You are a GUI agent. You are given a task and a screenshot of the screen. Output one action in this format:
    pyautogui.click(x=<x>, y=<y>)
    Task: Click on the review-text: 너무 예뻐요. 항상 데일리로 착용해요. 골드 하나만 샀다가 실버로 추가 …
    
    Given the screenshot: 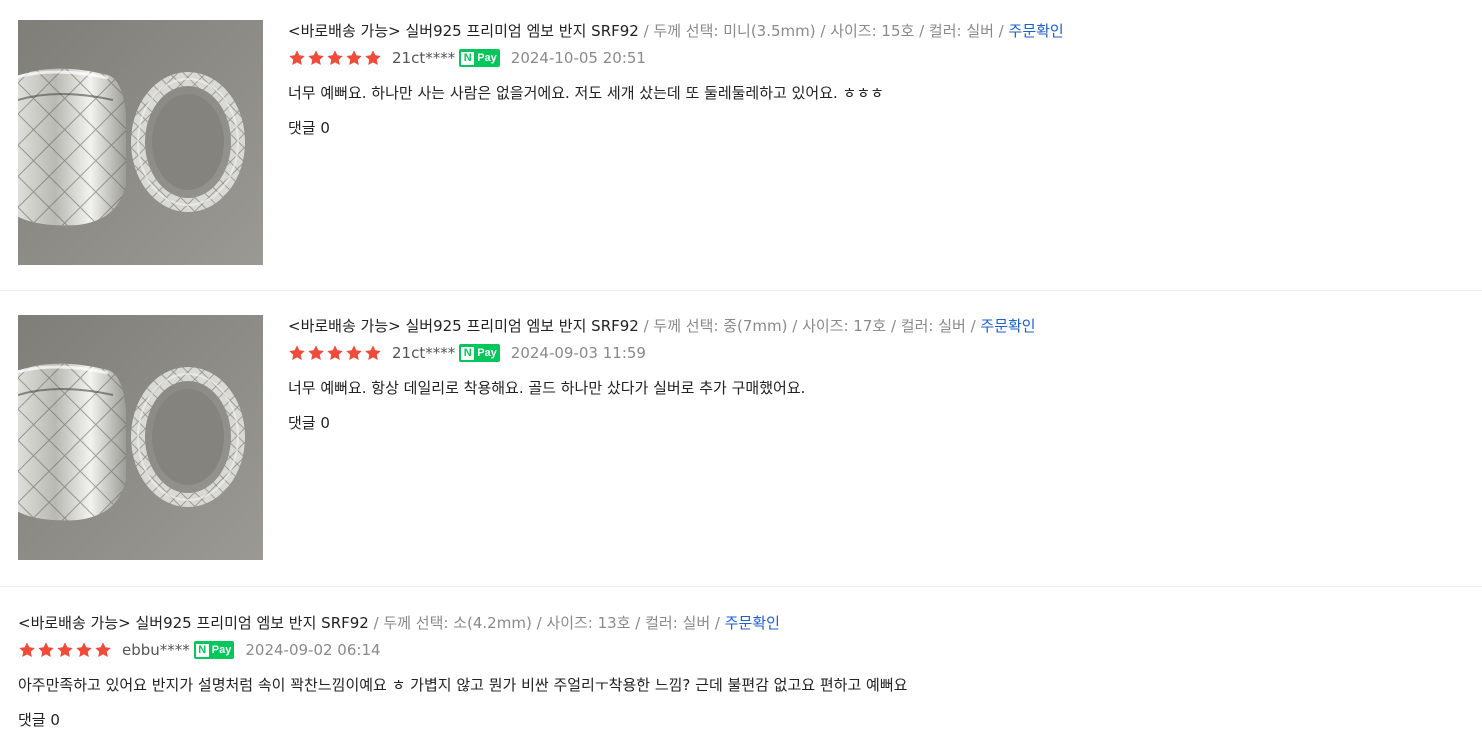 What is the action you would take?
    pyautogui.click(x=547, y=388)
    